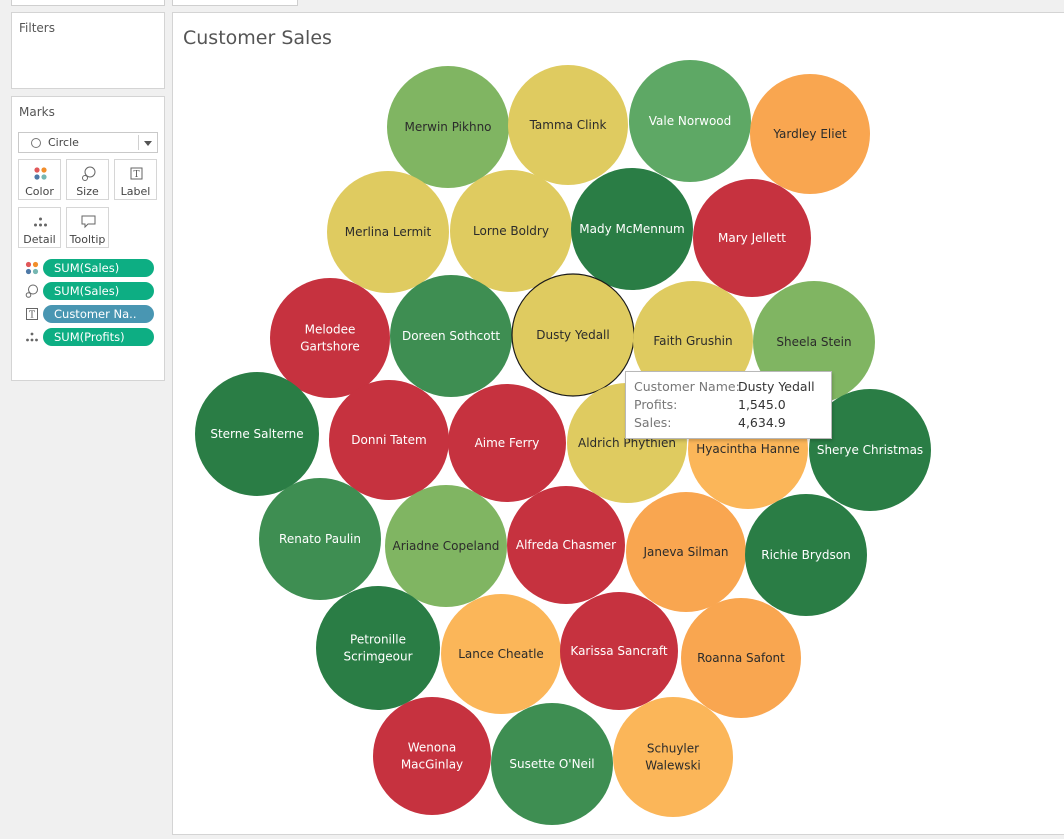 The image size is (1064, 839). I want to click on customer-bubble: Richie Brydson, so click(806, 555).